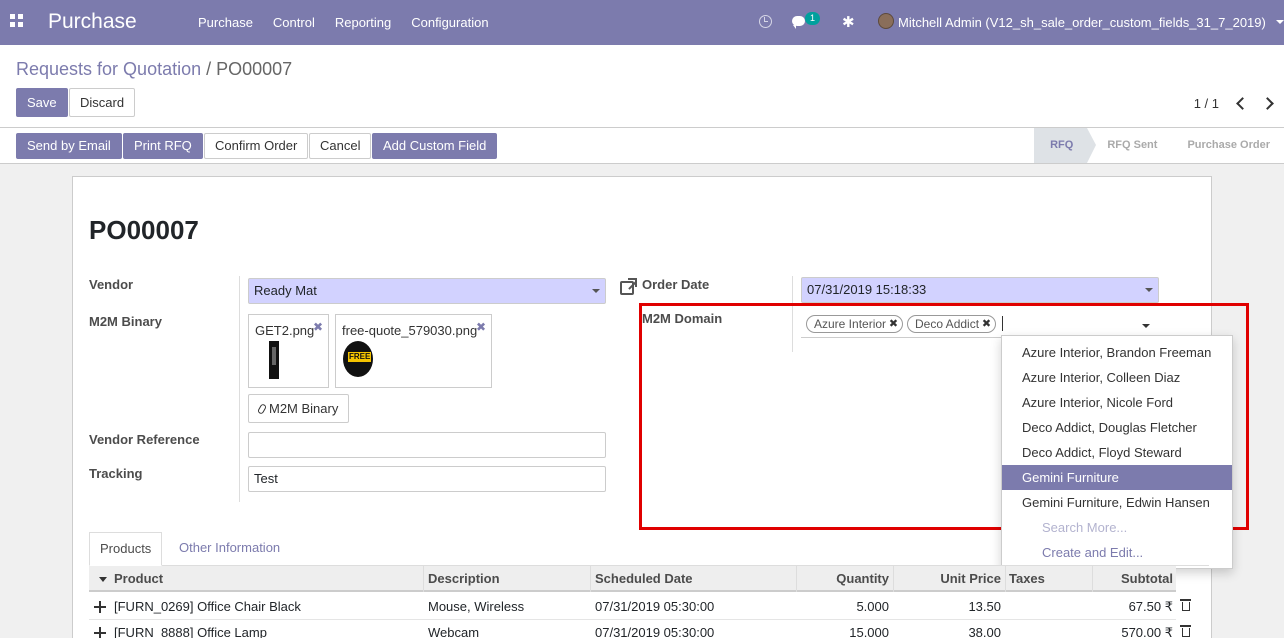 This screenshot has height=638, width=1284. Describe the element at coordinates (813, 18) in the screenshot. I see `chat-count-badge: 1` at that location.